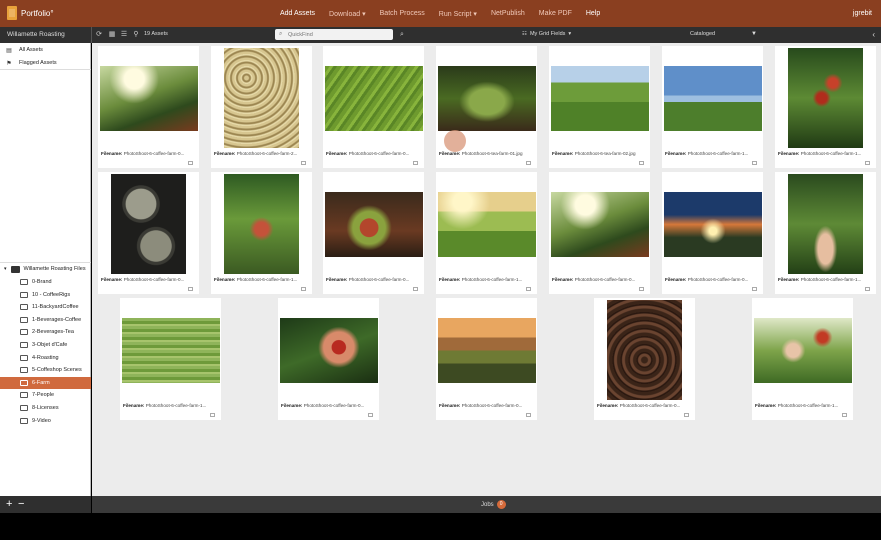 The width and height of the screenshot is (881, 540). Describe the element at coordinates (42, 282) in the screenshot. I see `folder-label: 0-Brand` at that location.